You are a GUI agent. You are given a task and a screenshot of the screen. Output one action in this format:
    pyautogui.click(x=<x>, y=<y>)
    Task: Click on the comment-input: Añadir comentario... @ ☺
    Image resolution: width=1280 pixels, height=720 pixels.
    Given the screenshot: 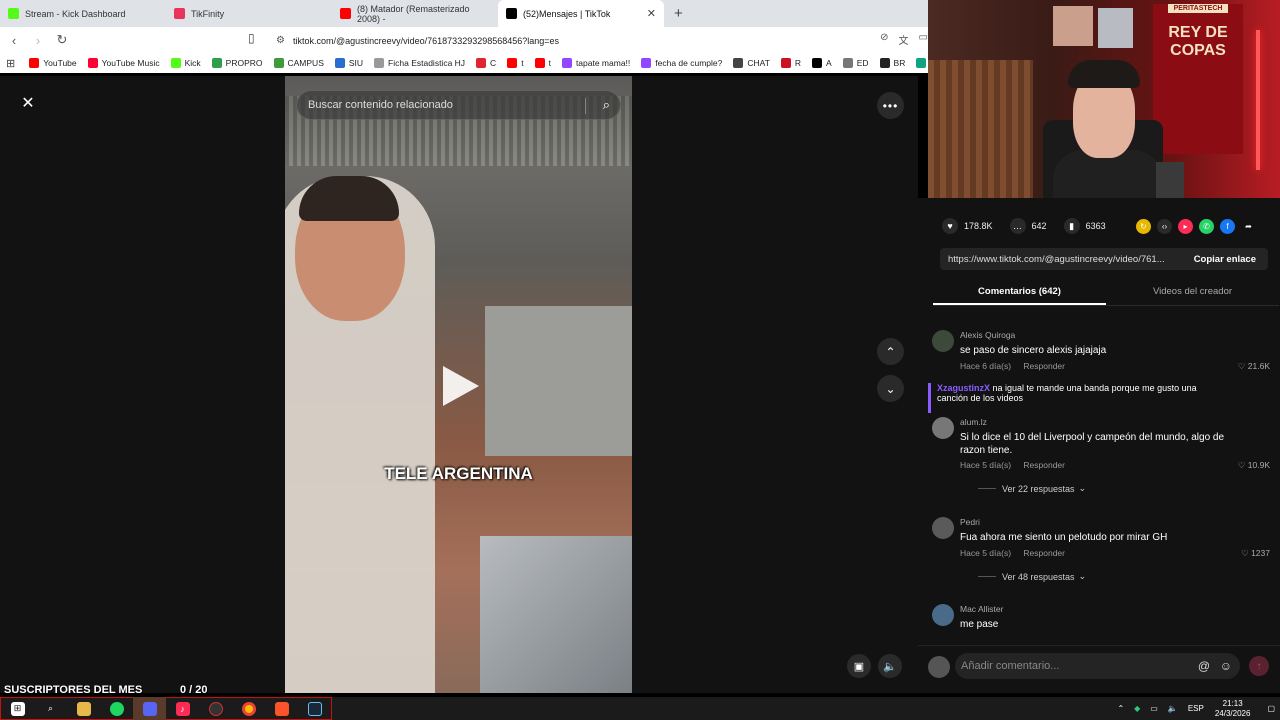 What is the action you would take?
    pyautogui.click(x=1097, y=666)
    